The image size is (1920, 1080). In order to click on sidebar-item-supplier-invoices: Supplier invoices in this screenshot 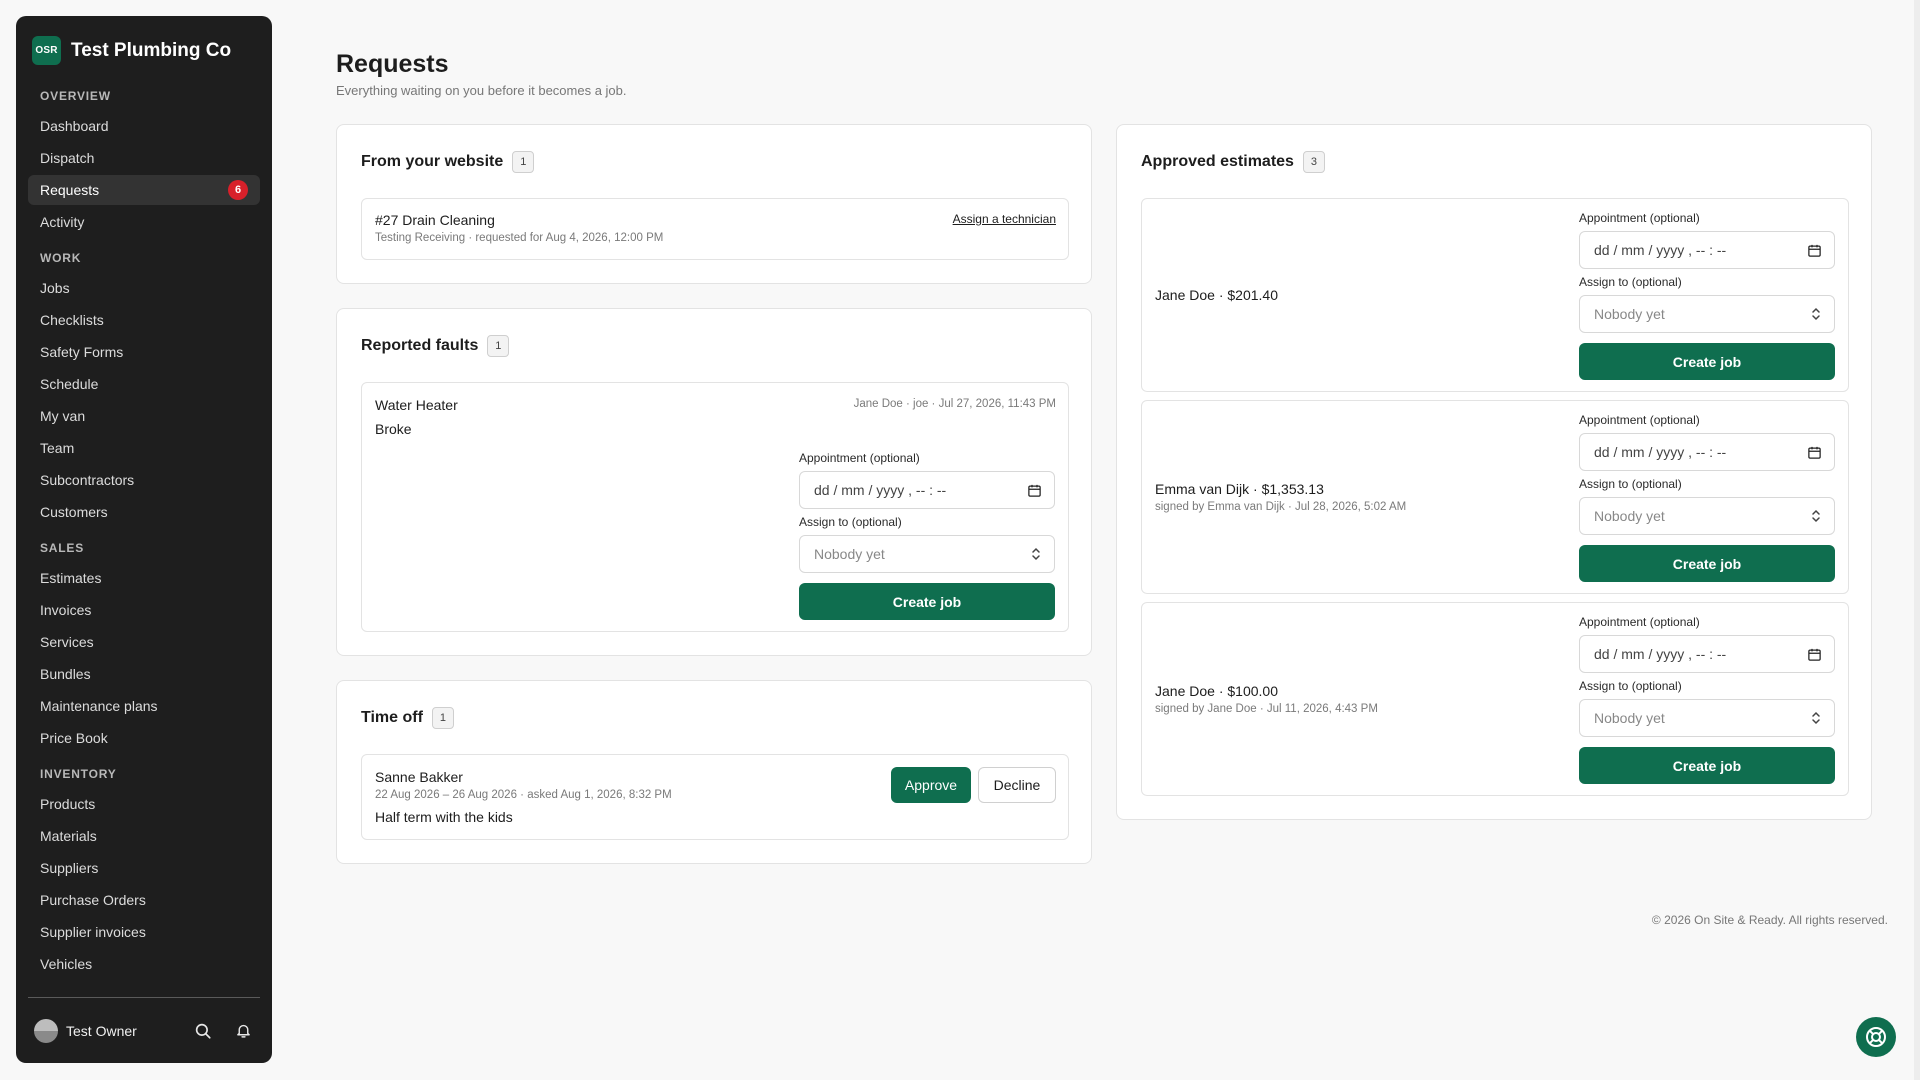, I will do `click(144, 932)`.